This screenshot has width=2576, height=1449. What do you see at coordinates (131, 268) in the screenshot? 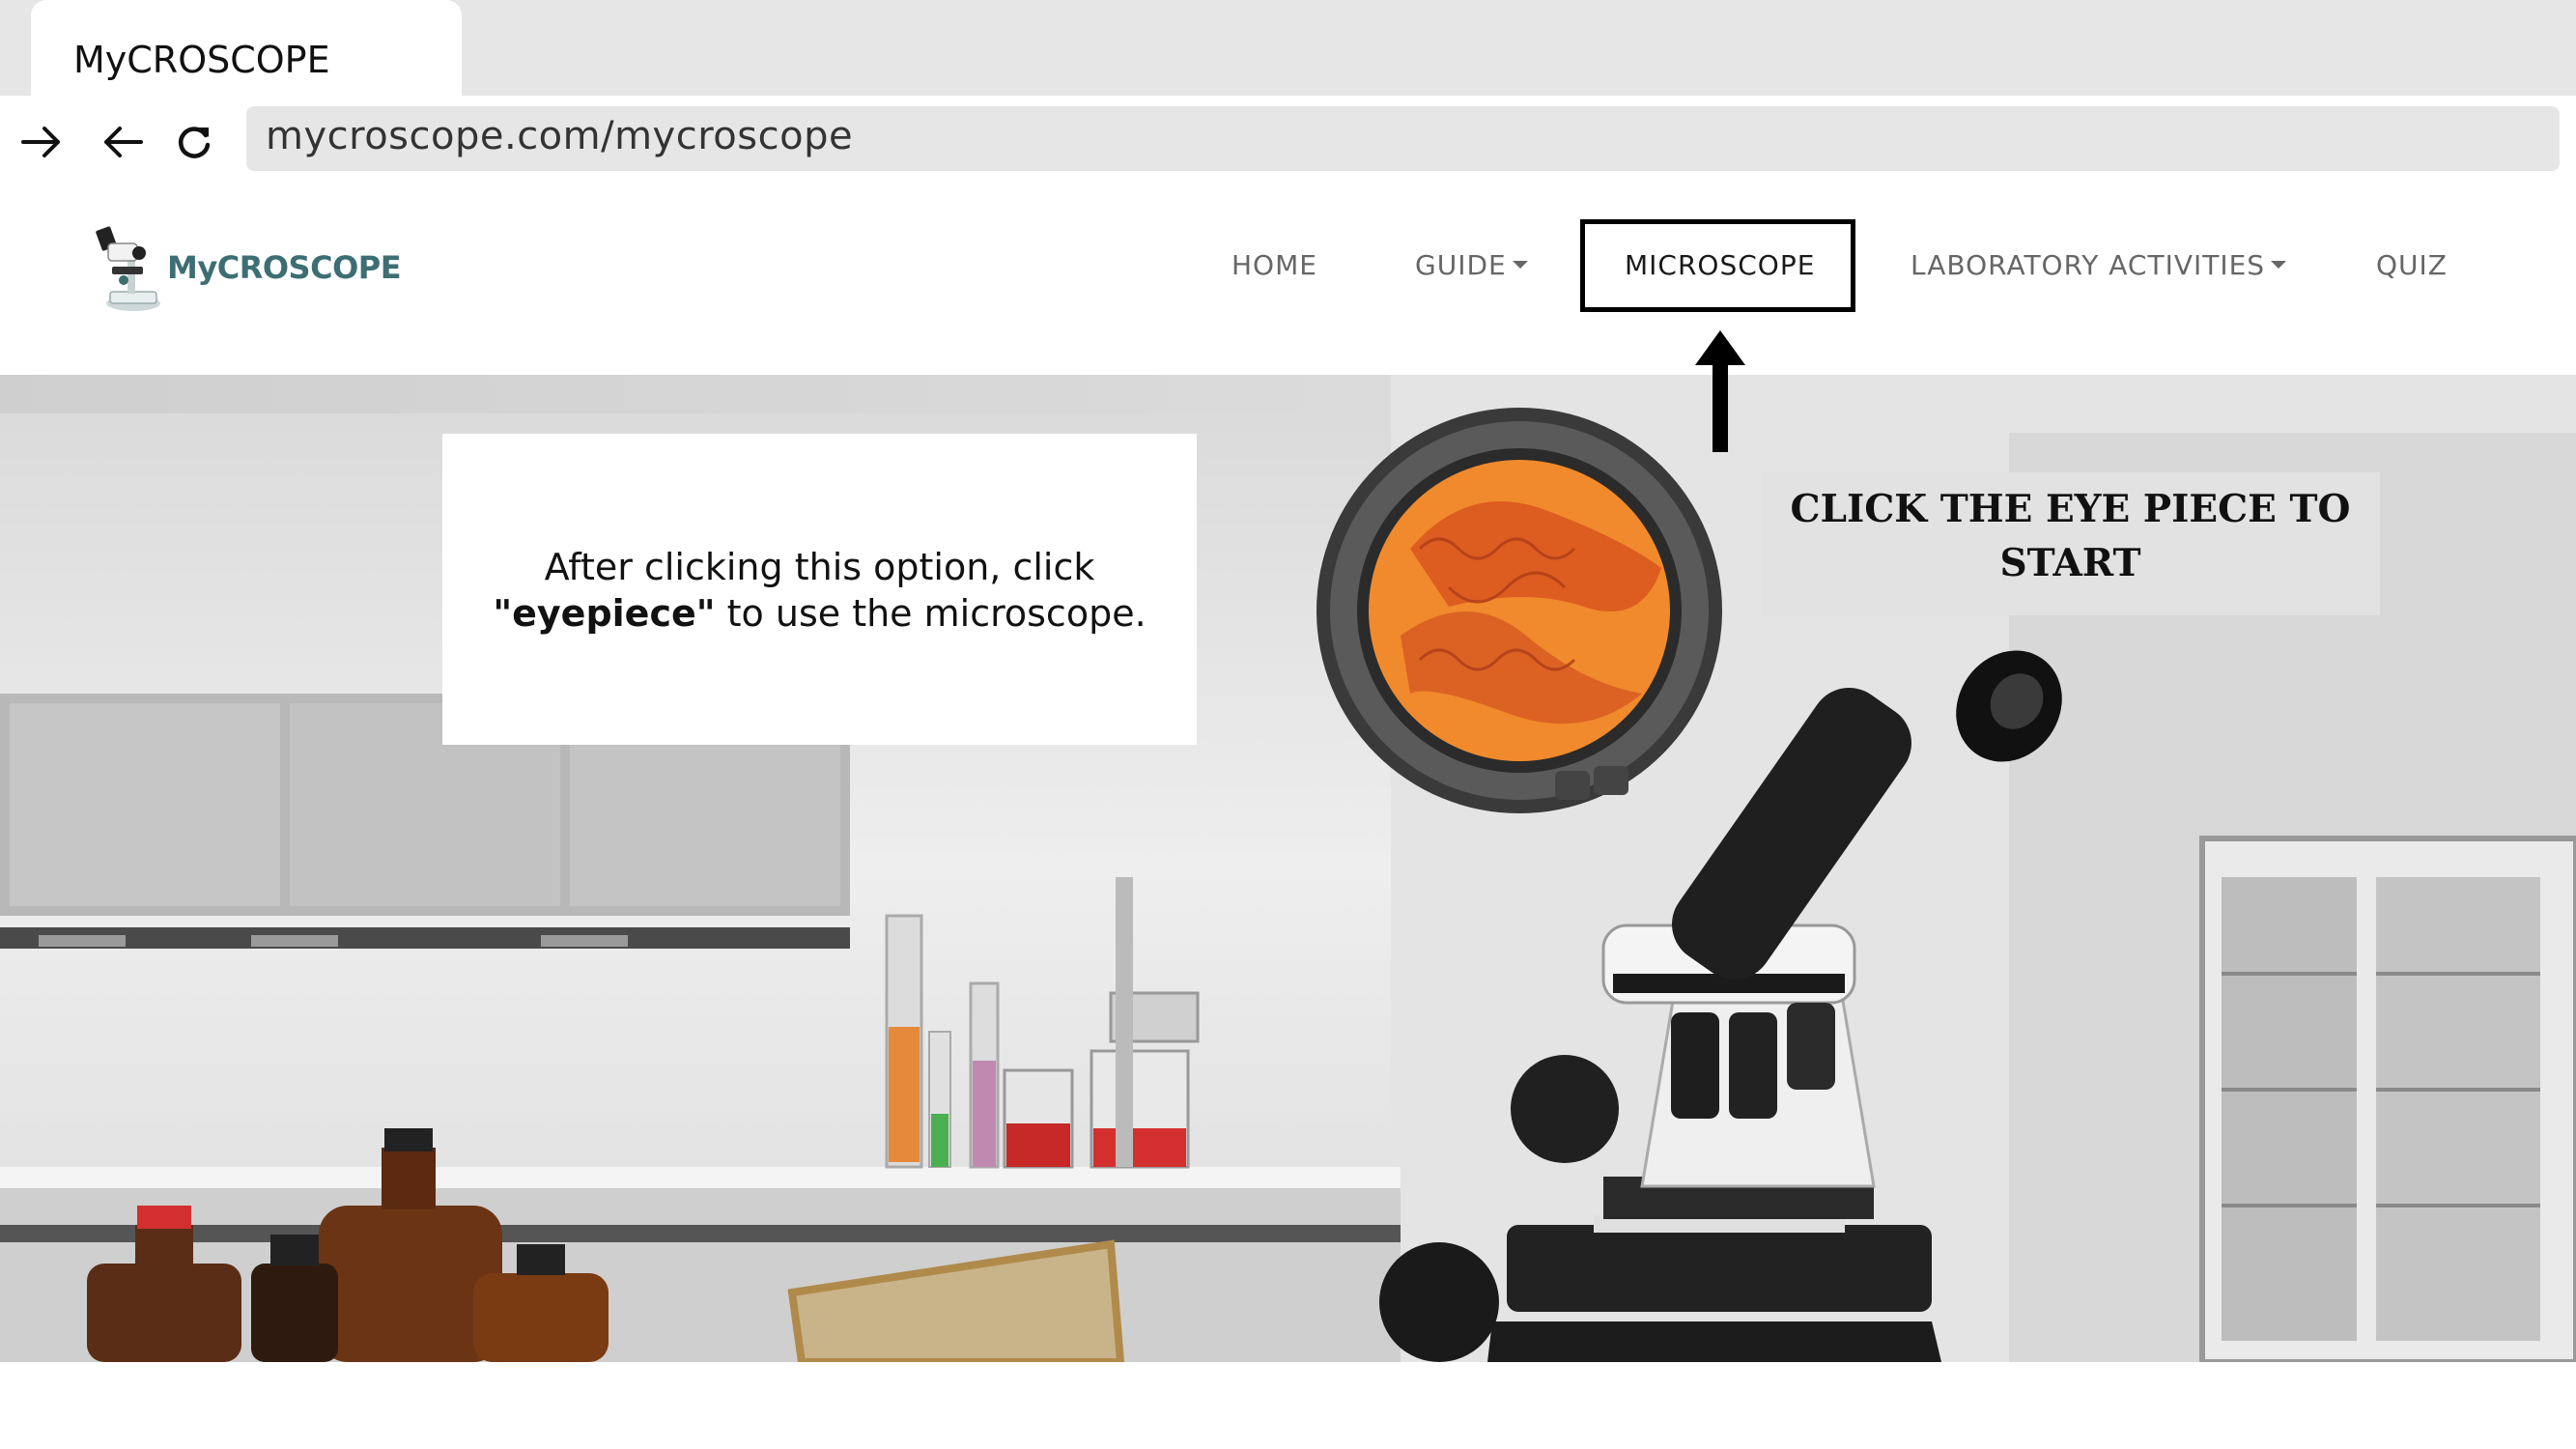
I see `microscope-logo-icon` at bounding box center [131, 268].